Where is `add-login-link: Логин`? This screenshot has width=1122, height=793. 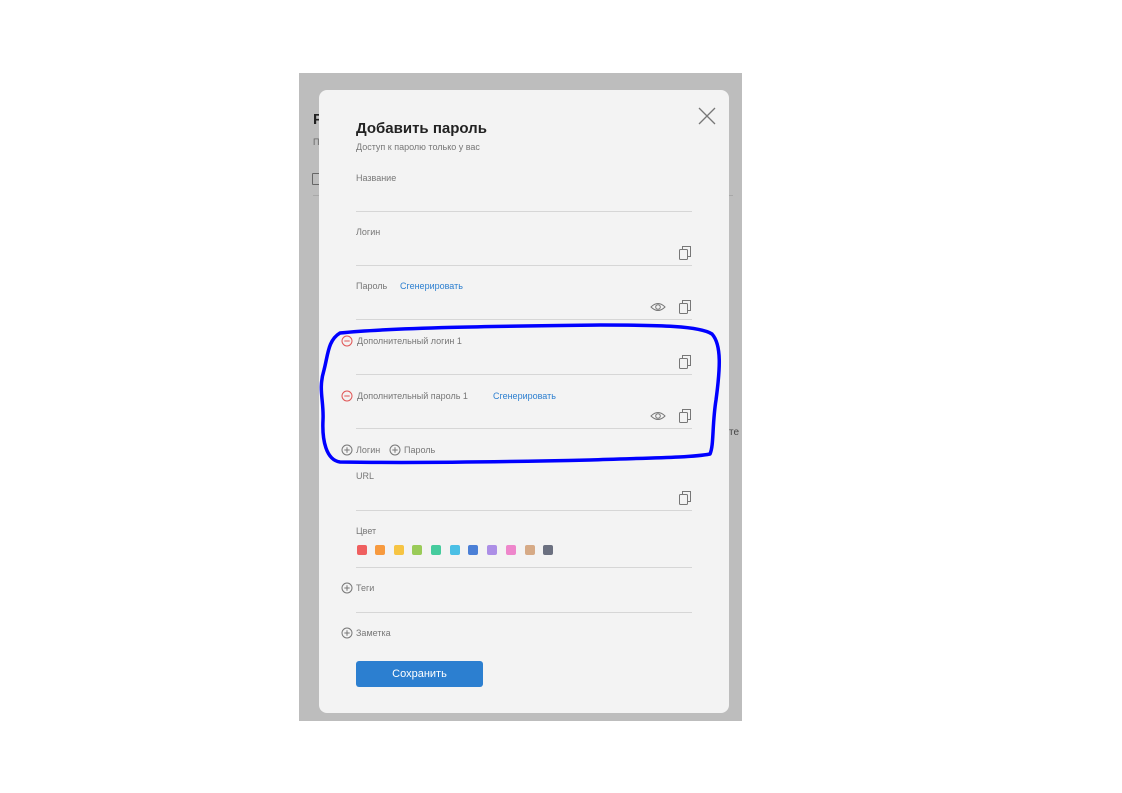 add-login-link: Логин is located at coordinates (368, 450).